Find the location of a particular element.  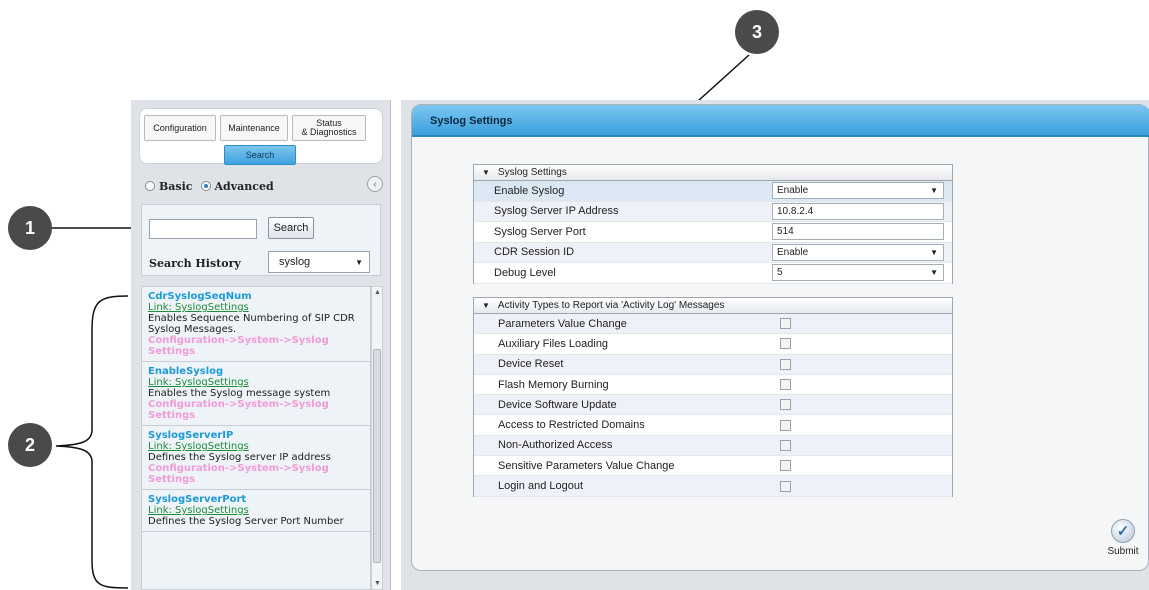

param-row-server-port: Syslog Server Port 514 is located at coordinates (713, 232).